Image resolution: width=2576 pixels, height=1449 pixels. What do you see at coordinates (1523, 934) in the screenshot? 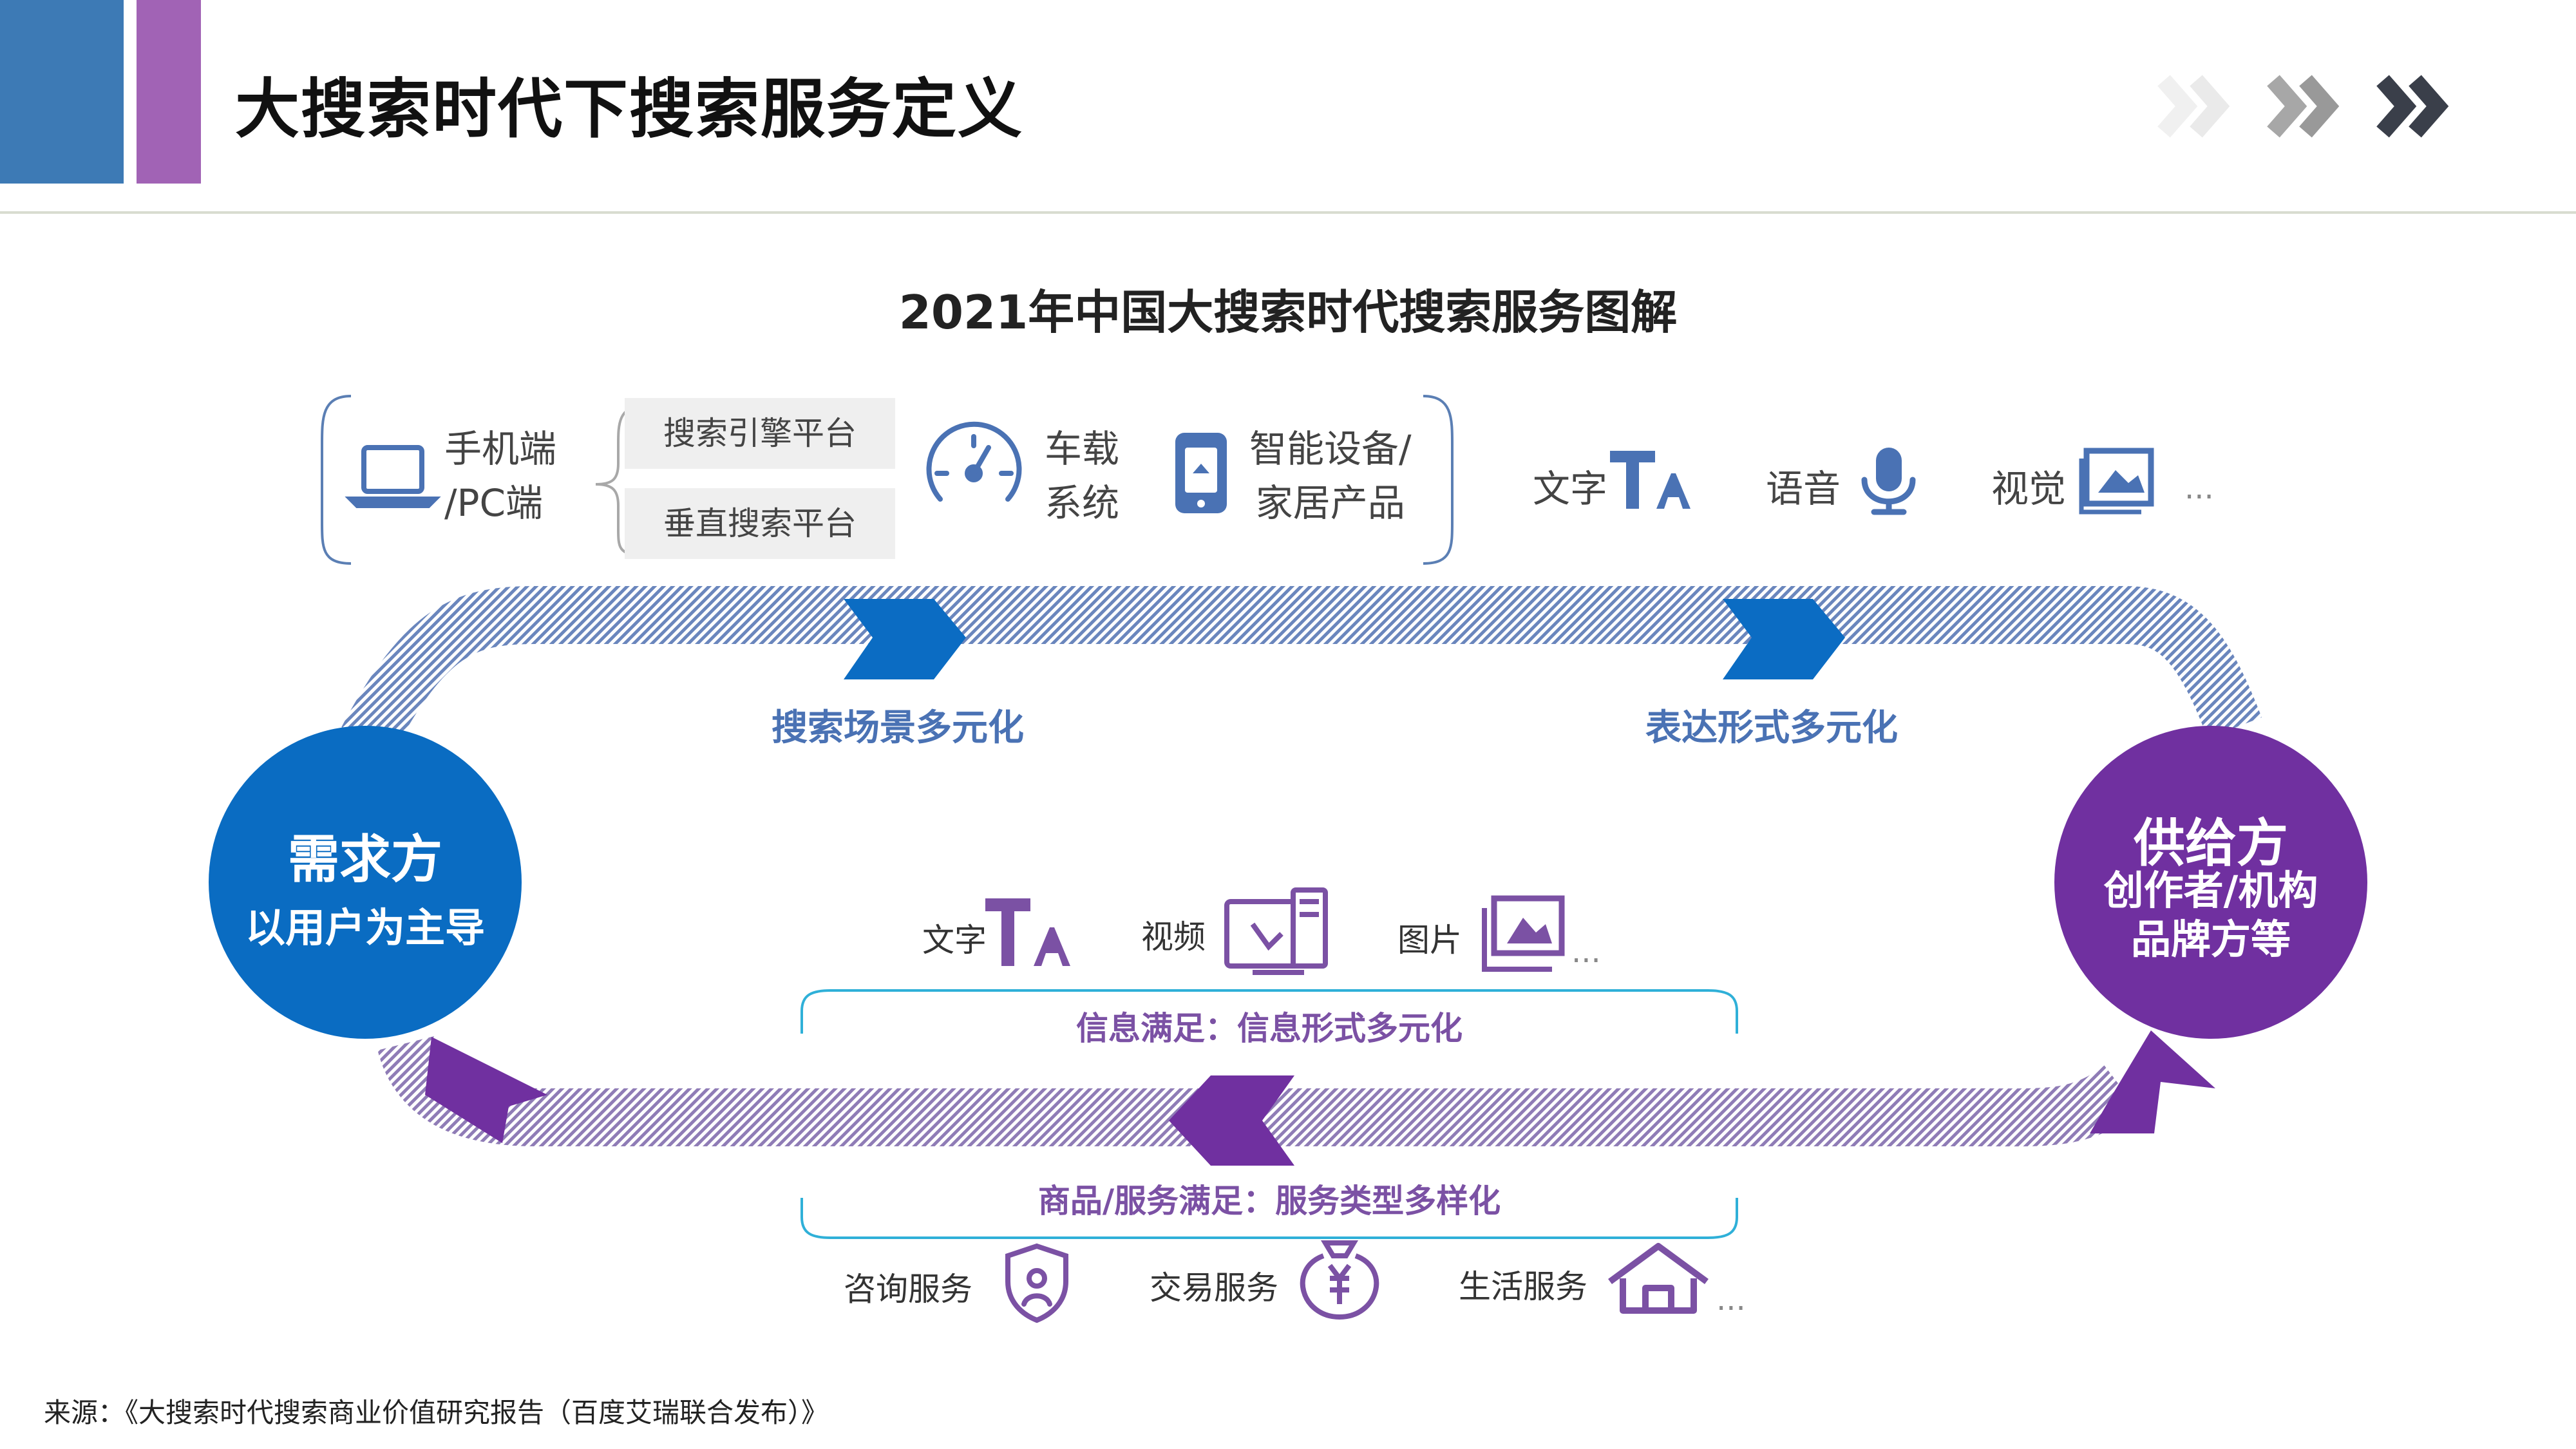
I see `picture-icon` at bounding box center [1523, 934].